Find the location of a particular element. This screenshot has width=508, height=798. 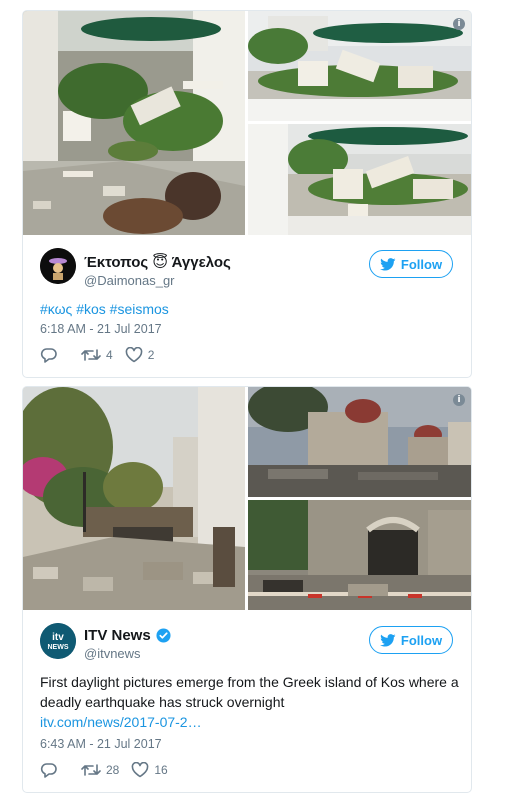

like-button: 16 is located at coordinates (149, 770).